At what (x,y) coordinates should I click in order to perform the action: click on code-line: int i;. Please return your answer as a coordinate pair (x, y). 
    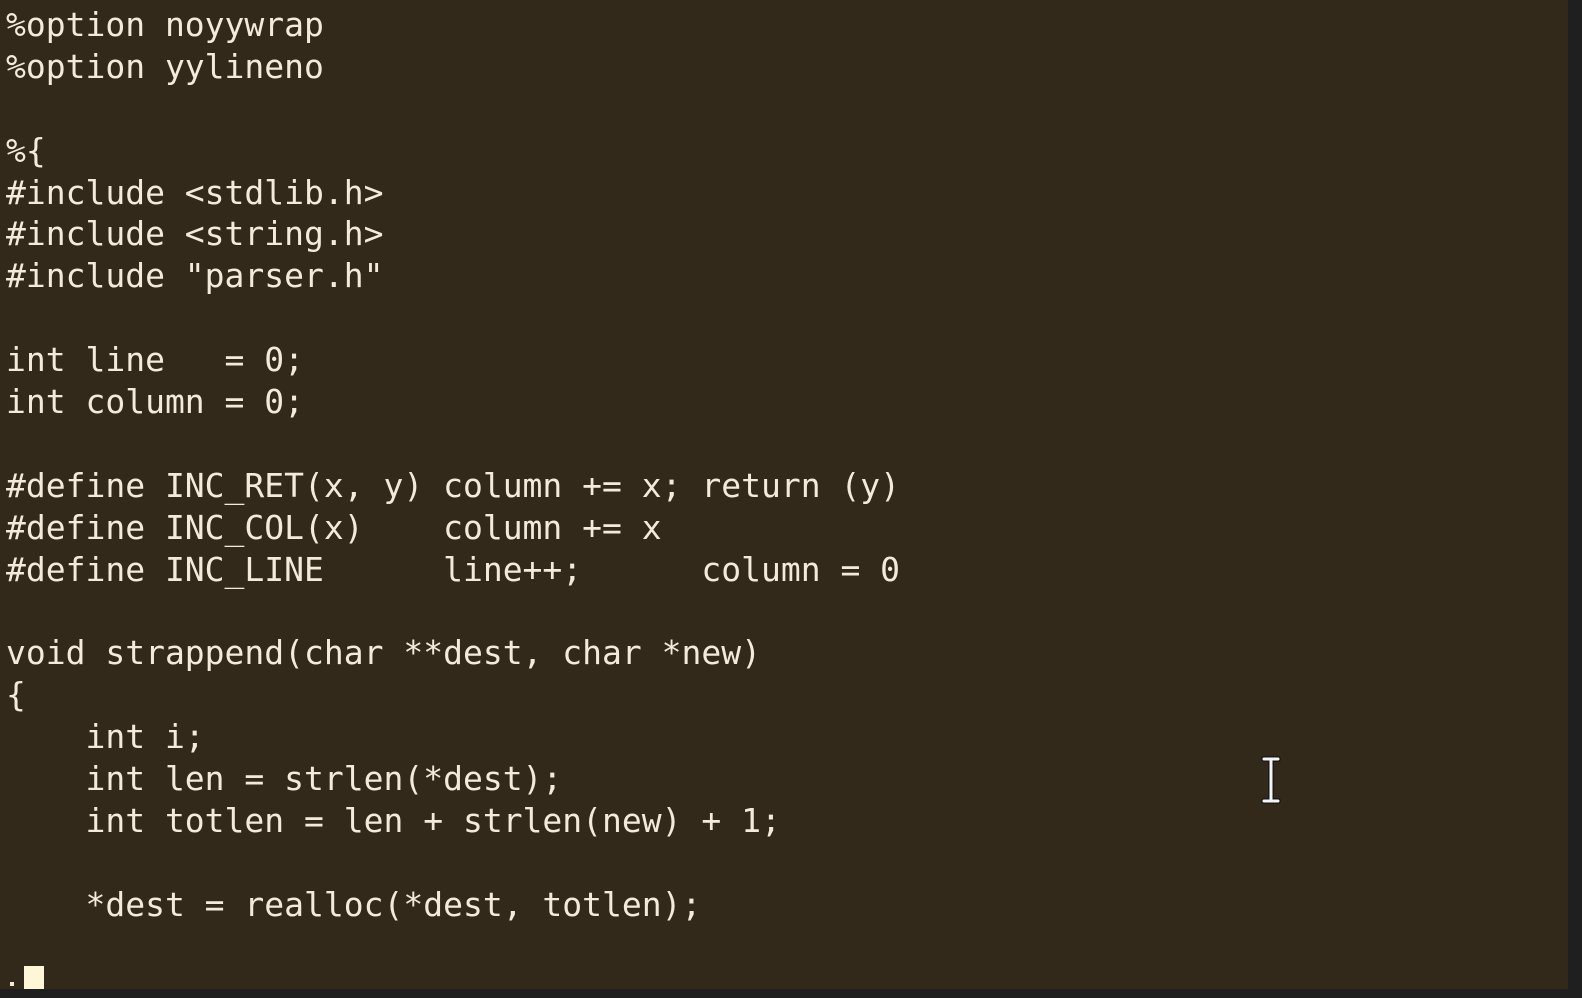
    Looking at the image, I should click on (105, 737).